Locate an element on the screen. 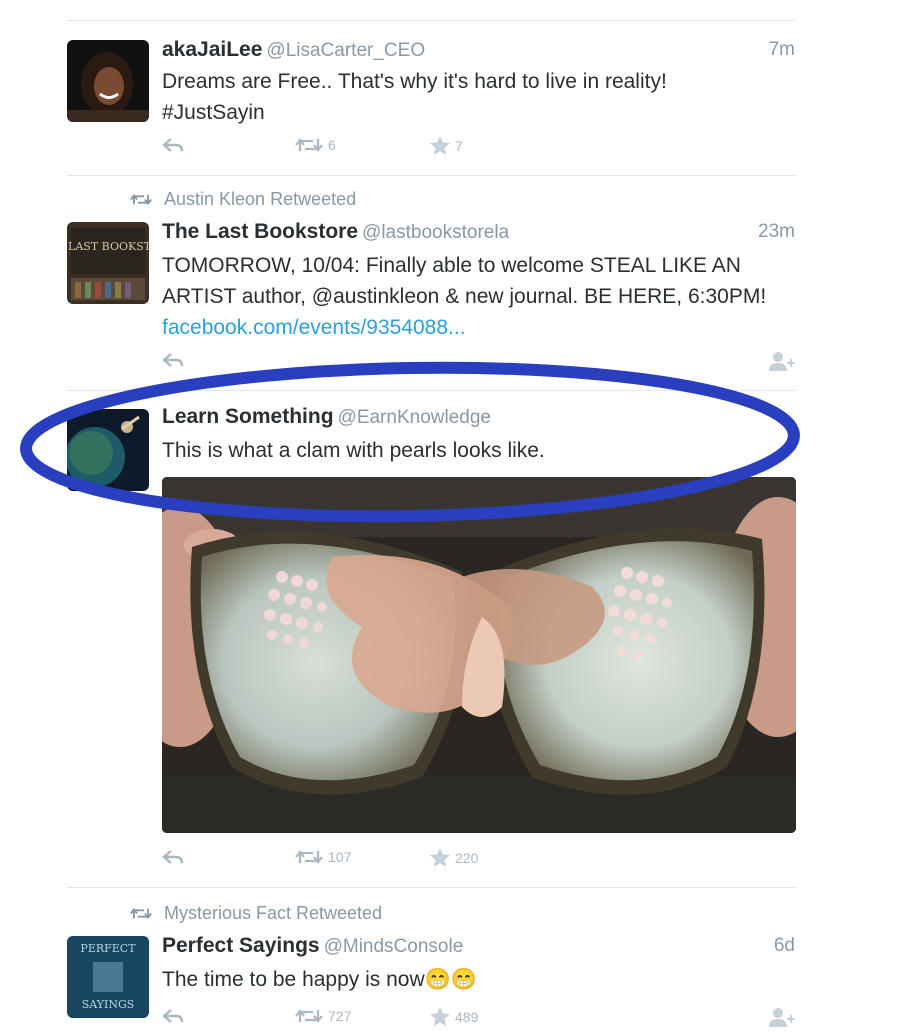 The image size is (900, 1032). tweet-author: akaJaiLee @LisaCarter_CEO is located at coordinates (293, 50).